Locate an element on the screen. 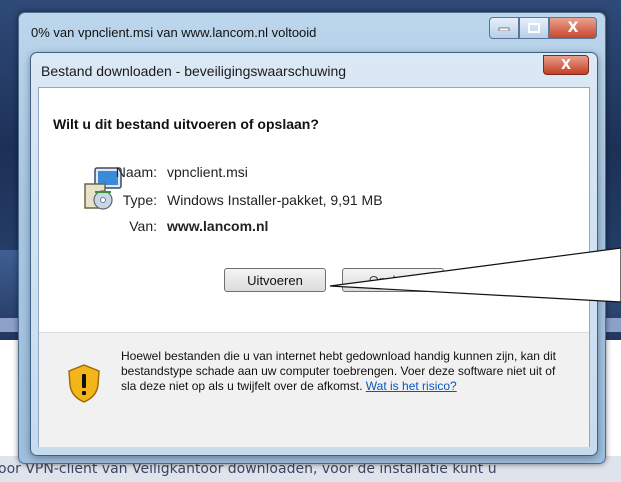  field-name-label: Naam: is located at coordinates (136, 172).